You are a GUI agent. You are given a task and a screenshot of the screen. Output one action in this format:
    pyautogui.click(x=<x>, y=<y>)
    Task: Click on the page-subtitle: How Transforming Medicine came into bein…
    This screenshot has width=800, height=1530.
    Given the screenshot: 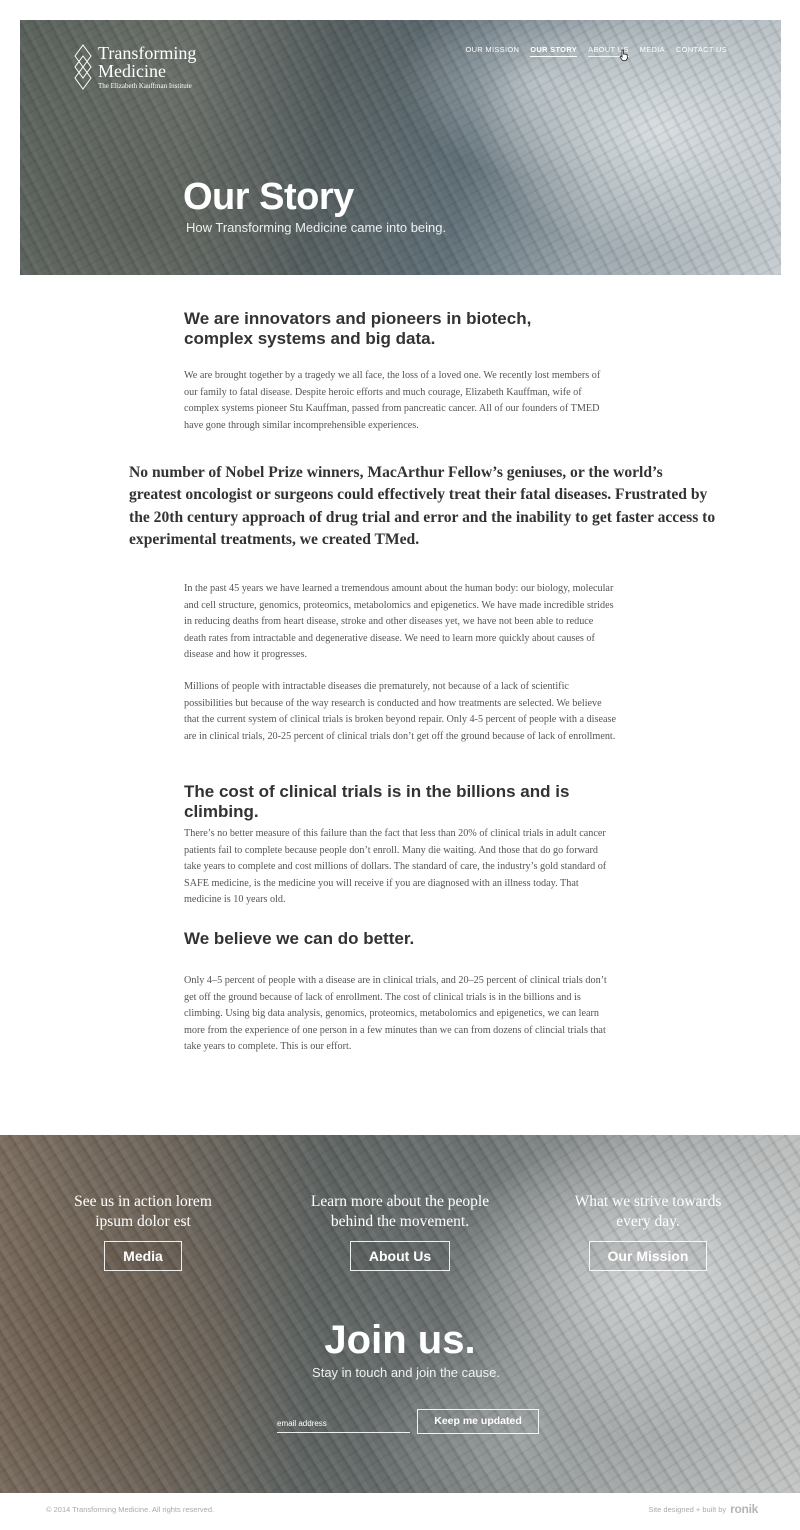 What is the action you would take?
    pyautogui.click(x=316, y=227)
    